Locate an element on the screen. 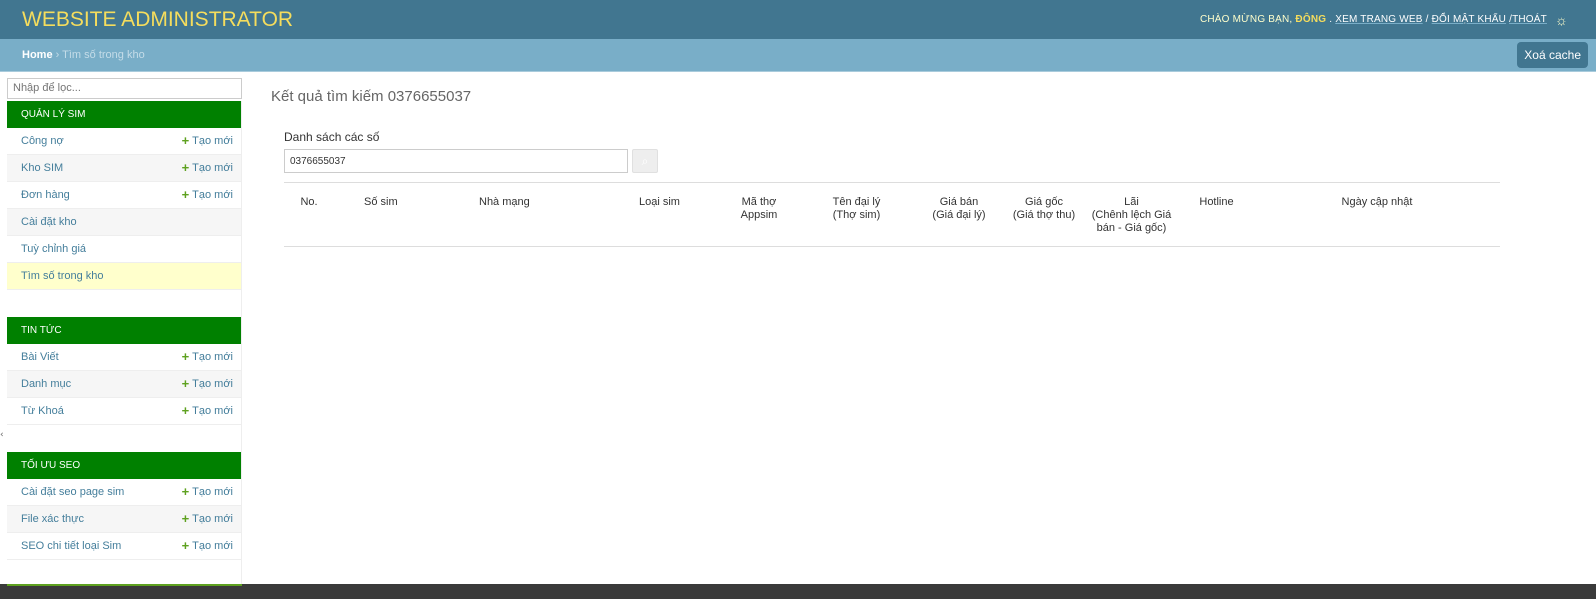 The image size is (1596, 599). sidebar-item-cai-dat-seo-page-sim: Cài đặt seo page sim + Tạo mới is located at coordinates (124, 492).